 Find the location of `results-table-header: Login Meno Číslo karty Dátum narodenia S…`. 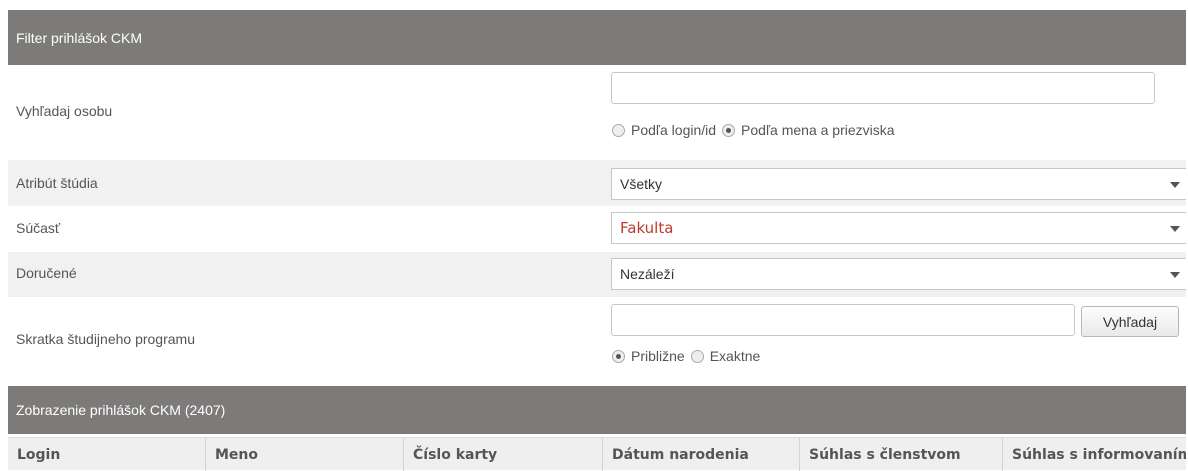

results-table-header: Login Meno Číslo karty Dátum narodenia S… is located at coordinates (597, 454).